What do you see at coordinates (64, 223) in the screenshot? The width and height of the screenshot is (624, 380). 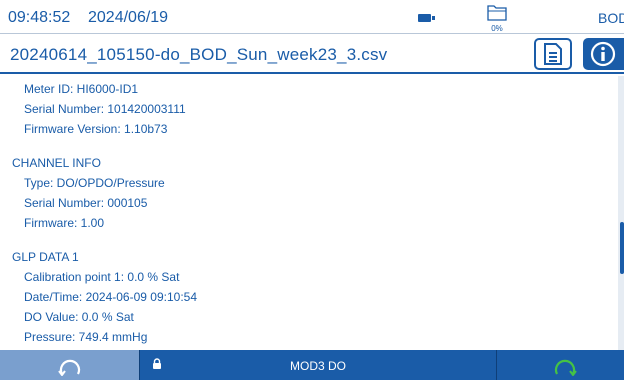 I see `channel-firmware: Firmware: 1.00` at bounding box center [64, 223].